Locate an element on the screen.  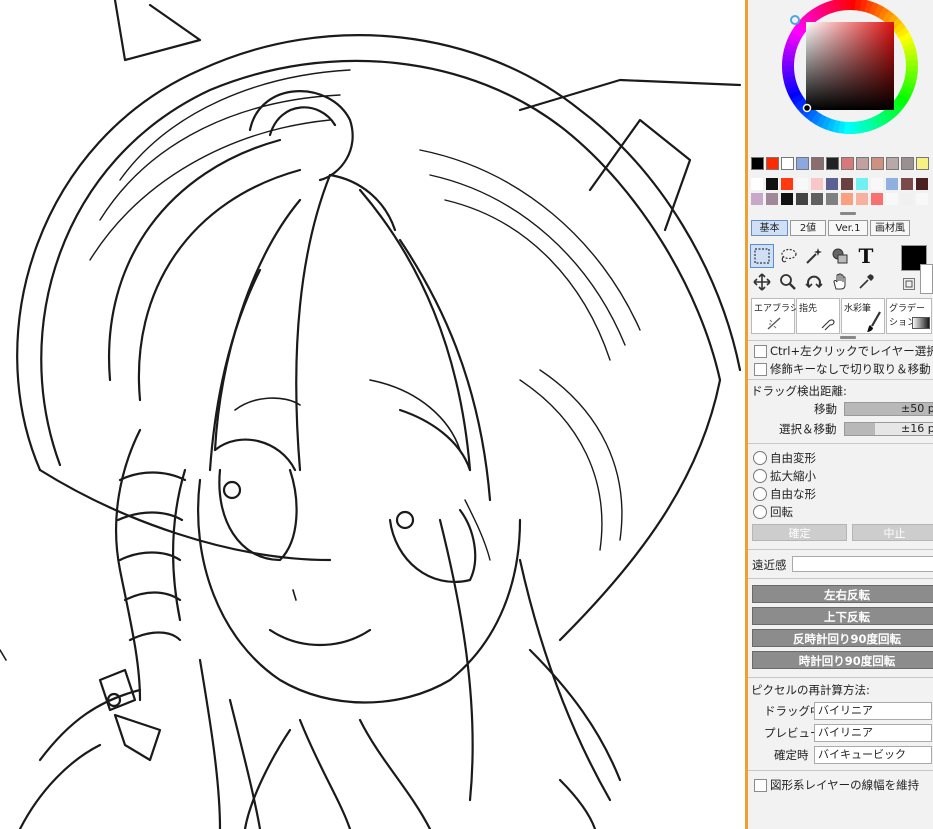
cut-move-checkbox is located at coordinates (760, 369).